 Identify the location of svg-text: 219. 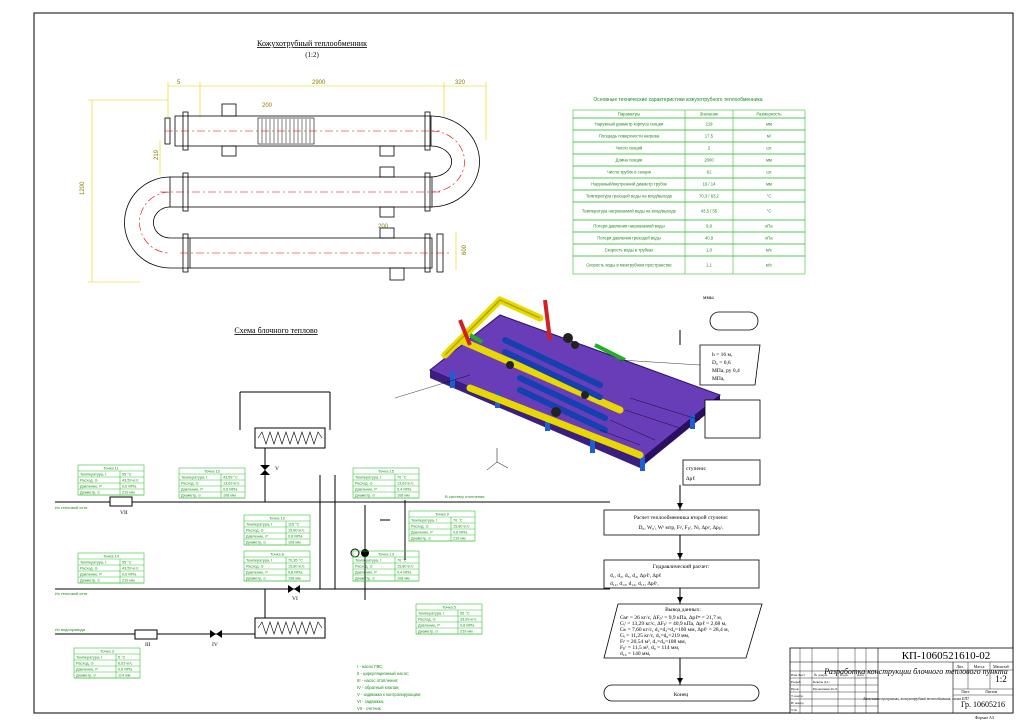
(157, 154).